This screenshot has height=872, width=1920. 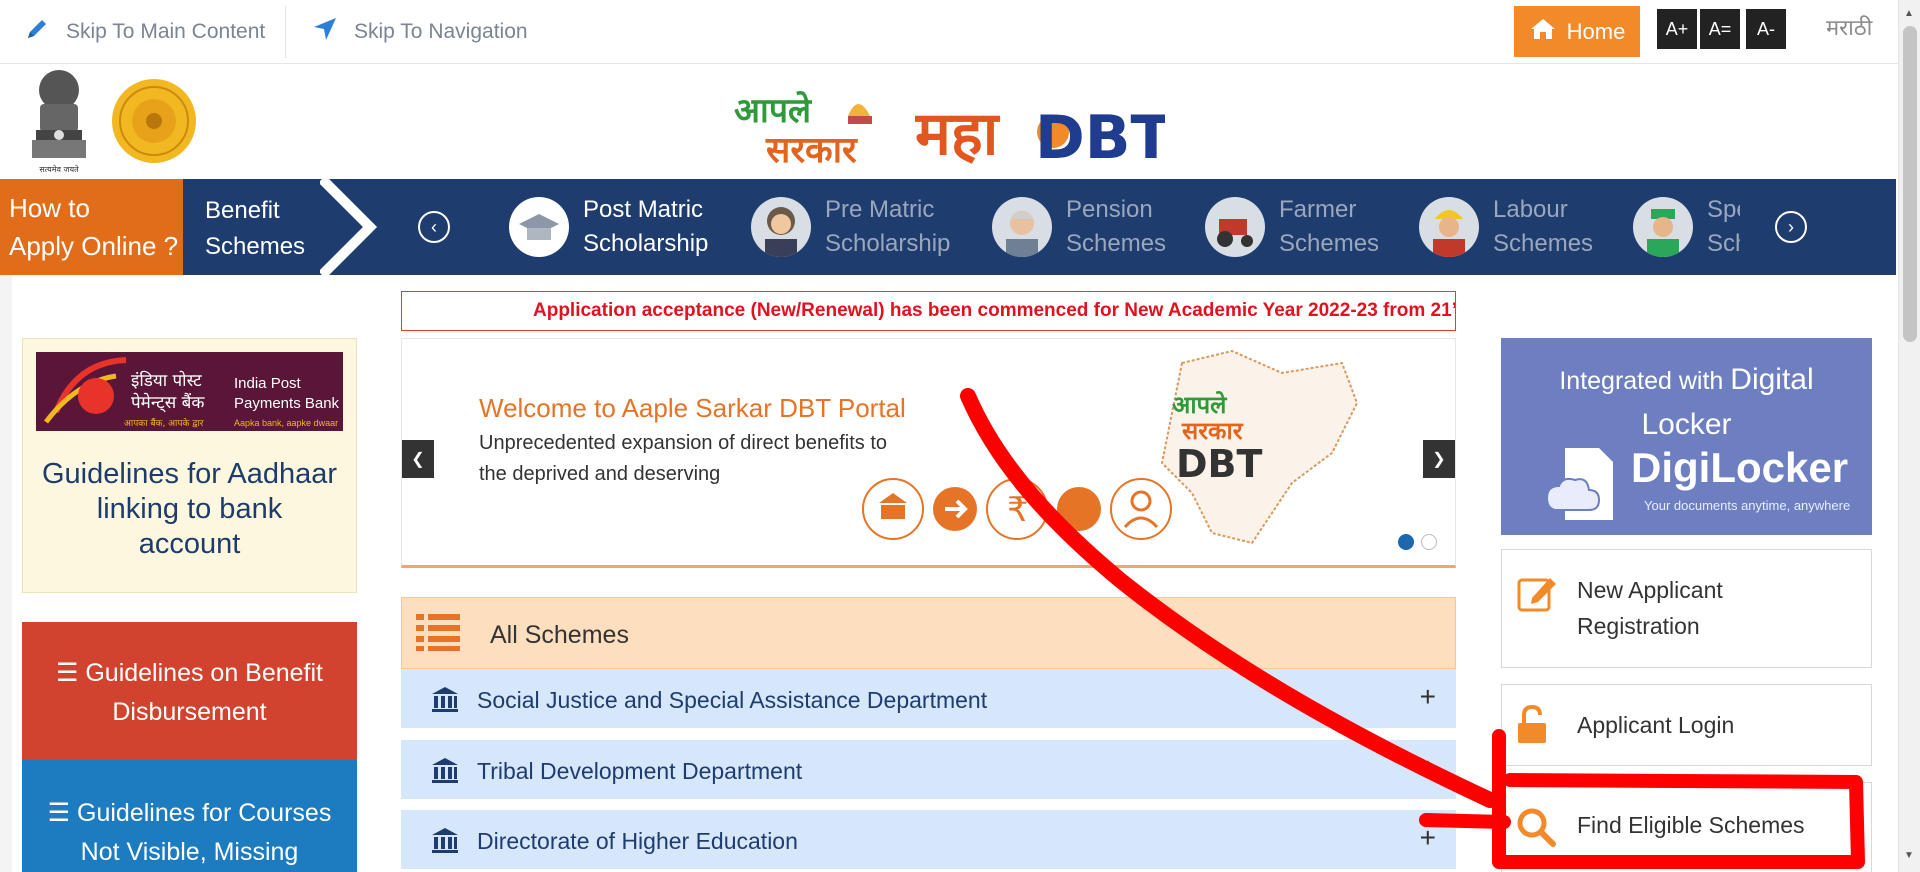 I want to click on carousel-dot-active, so click(x=1406, y=542).